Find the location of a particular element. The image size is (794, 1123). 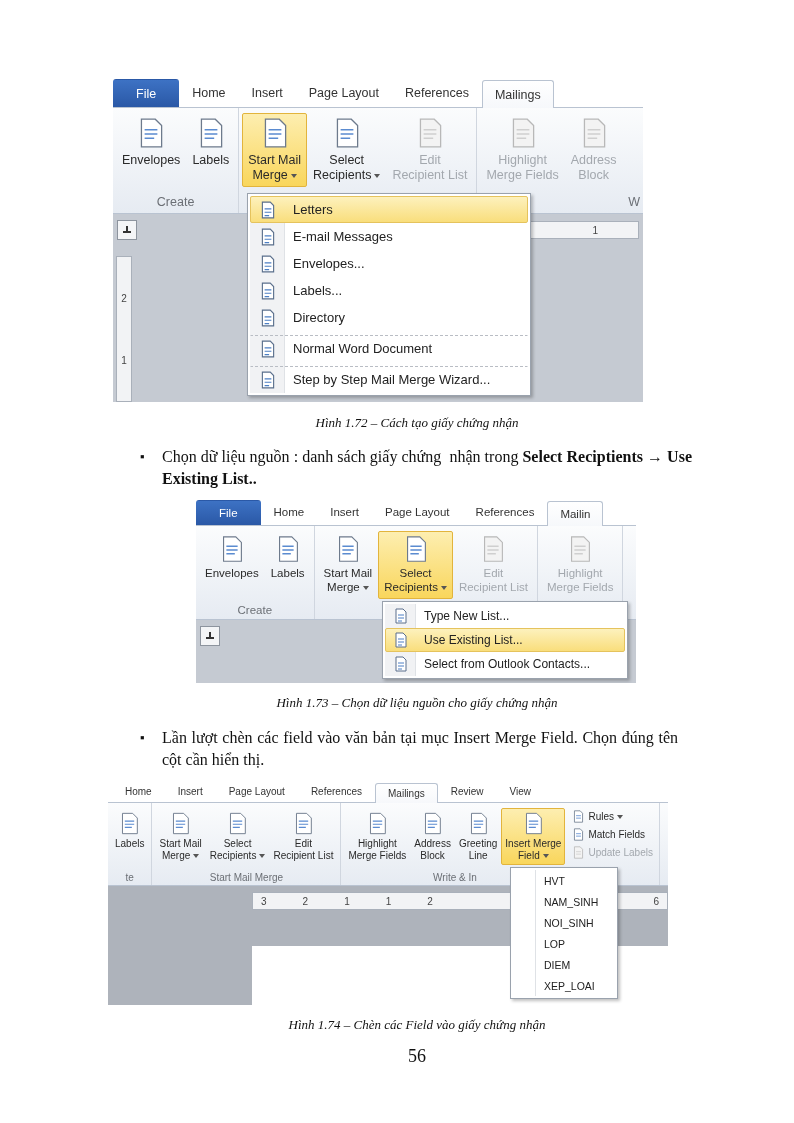

ribbon-tab: Mailin is located at coordinates (575, 513).